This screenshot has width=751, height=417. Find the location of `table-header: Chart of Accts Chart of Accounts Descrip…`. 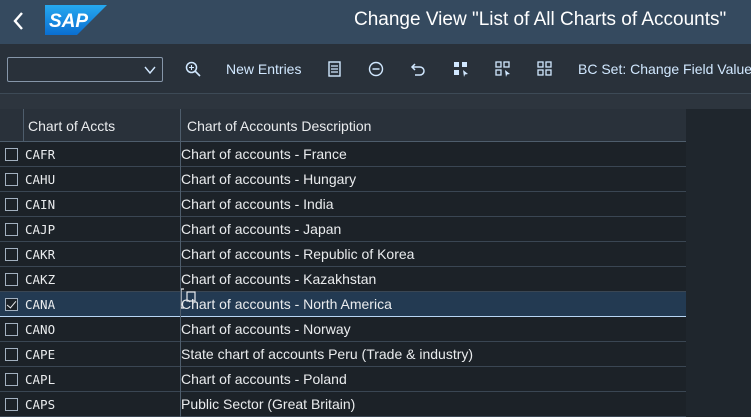

table-header: Chart of Accts Chart of Accounts Descrip… is located at coordinates (343, 125).